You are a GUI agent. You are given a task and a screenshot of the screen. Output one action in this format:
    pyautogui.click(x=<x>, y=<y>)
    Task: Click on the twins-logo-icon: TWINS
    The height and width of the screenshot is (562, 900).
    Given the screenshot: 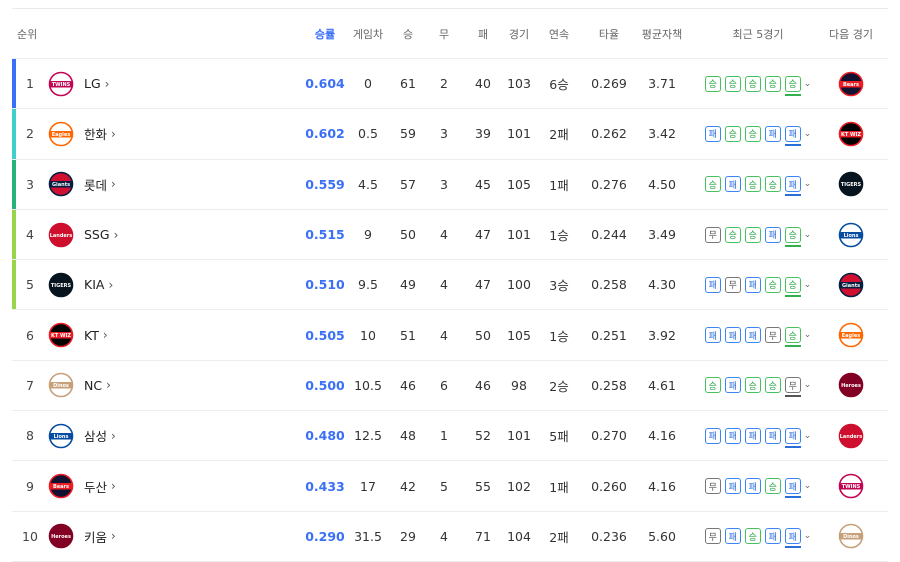 What is the action you would take?
    pyautogui.click(x=851, y=486)
    